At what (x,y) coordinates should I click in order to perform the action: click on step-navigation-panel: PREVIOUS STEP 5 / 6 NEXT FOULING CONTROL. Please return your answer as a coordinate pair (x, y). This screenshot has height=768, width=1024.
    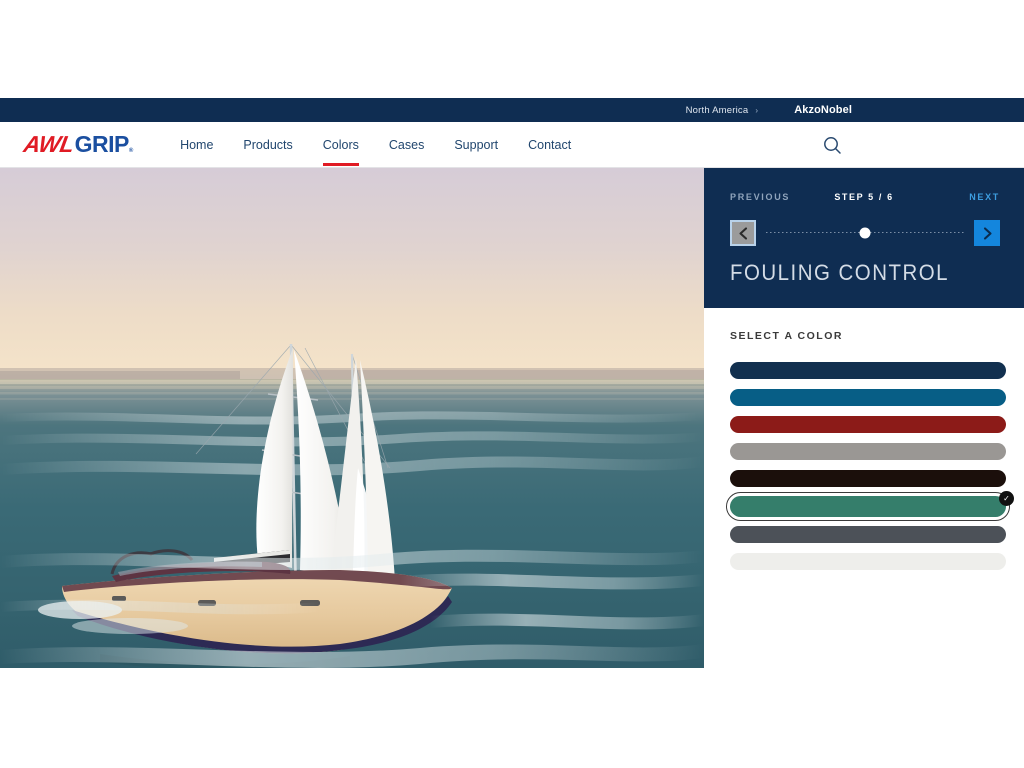
    Looking at the image, I should click on (864, 238).